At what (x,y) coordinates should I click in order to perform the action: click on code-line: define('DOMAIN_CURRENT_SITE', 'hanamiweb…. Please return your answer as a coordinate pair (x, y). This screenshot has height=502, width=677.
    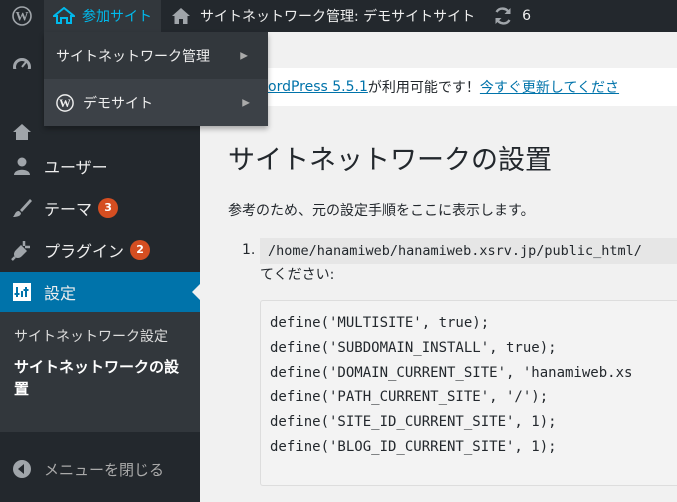
    Looking at the image, I should click on (451, 372).